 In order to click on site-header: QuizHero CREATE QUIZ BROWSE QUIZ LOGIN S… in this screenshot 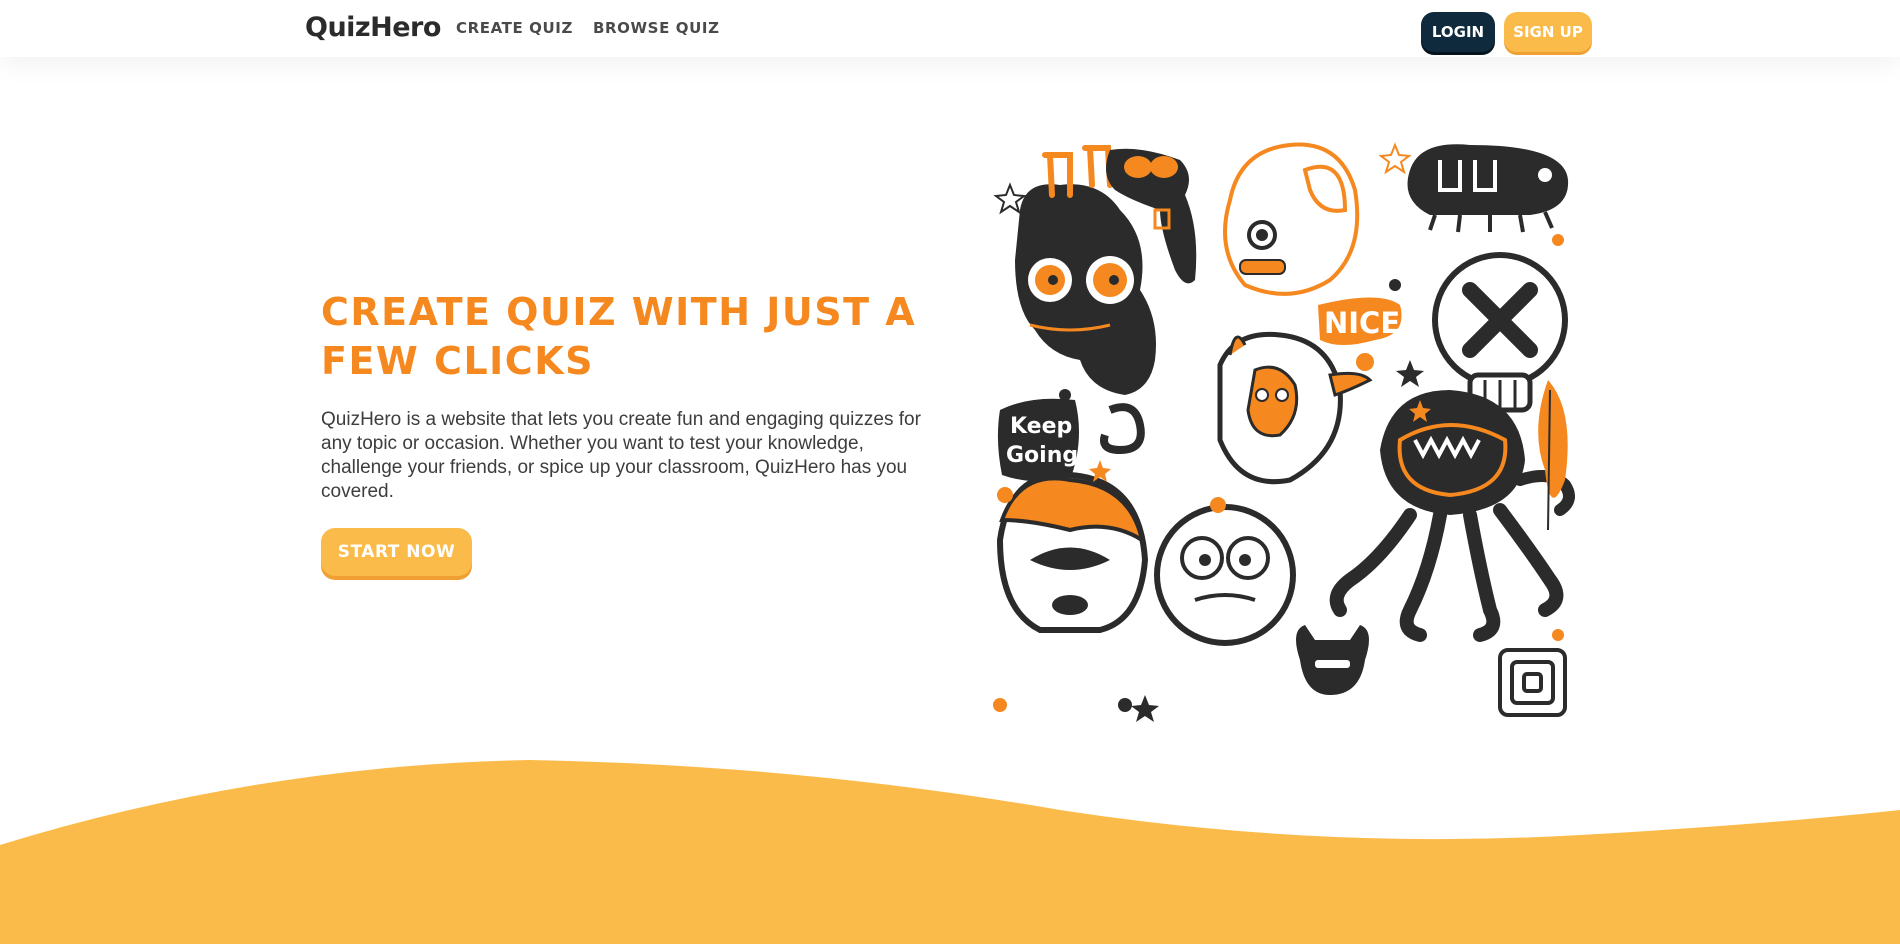, I will do `click(950, 28)`.